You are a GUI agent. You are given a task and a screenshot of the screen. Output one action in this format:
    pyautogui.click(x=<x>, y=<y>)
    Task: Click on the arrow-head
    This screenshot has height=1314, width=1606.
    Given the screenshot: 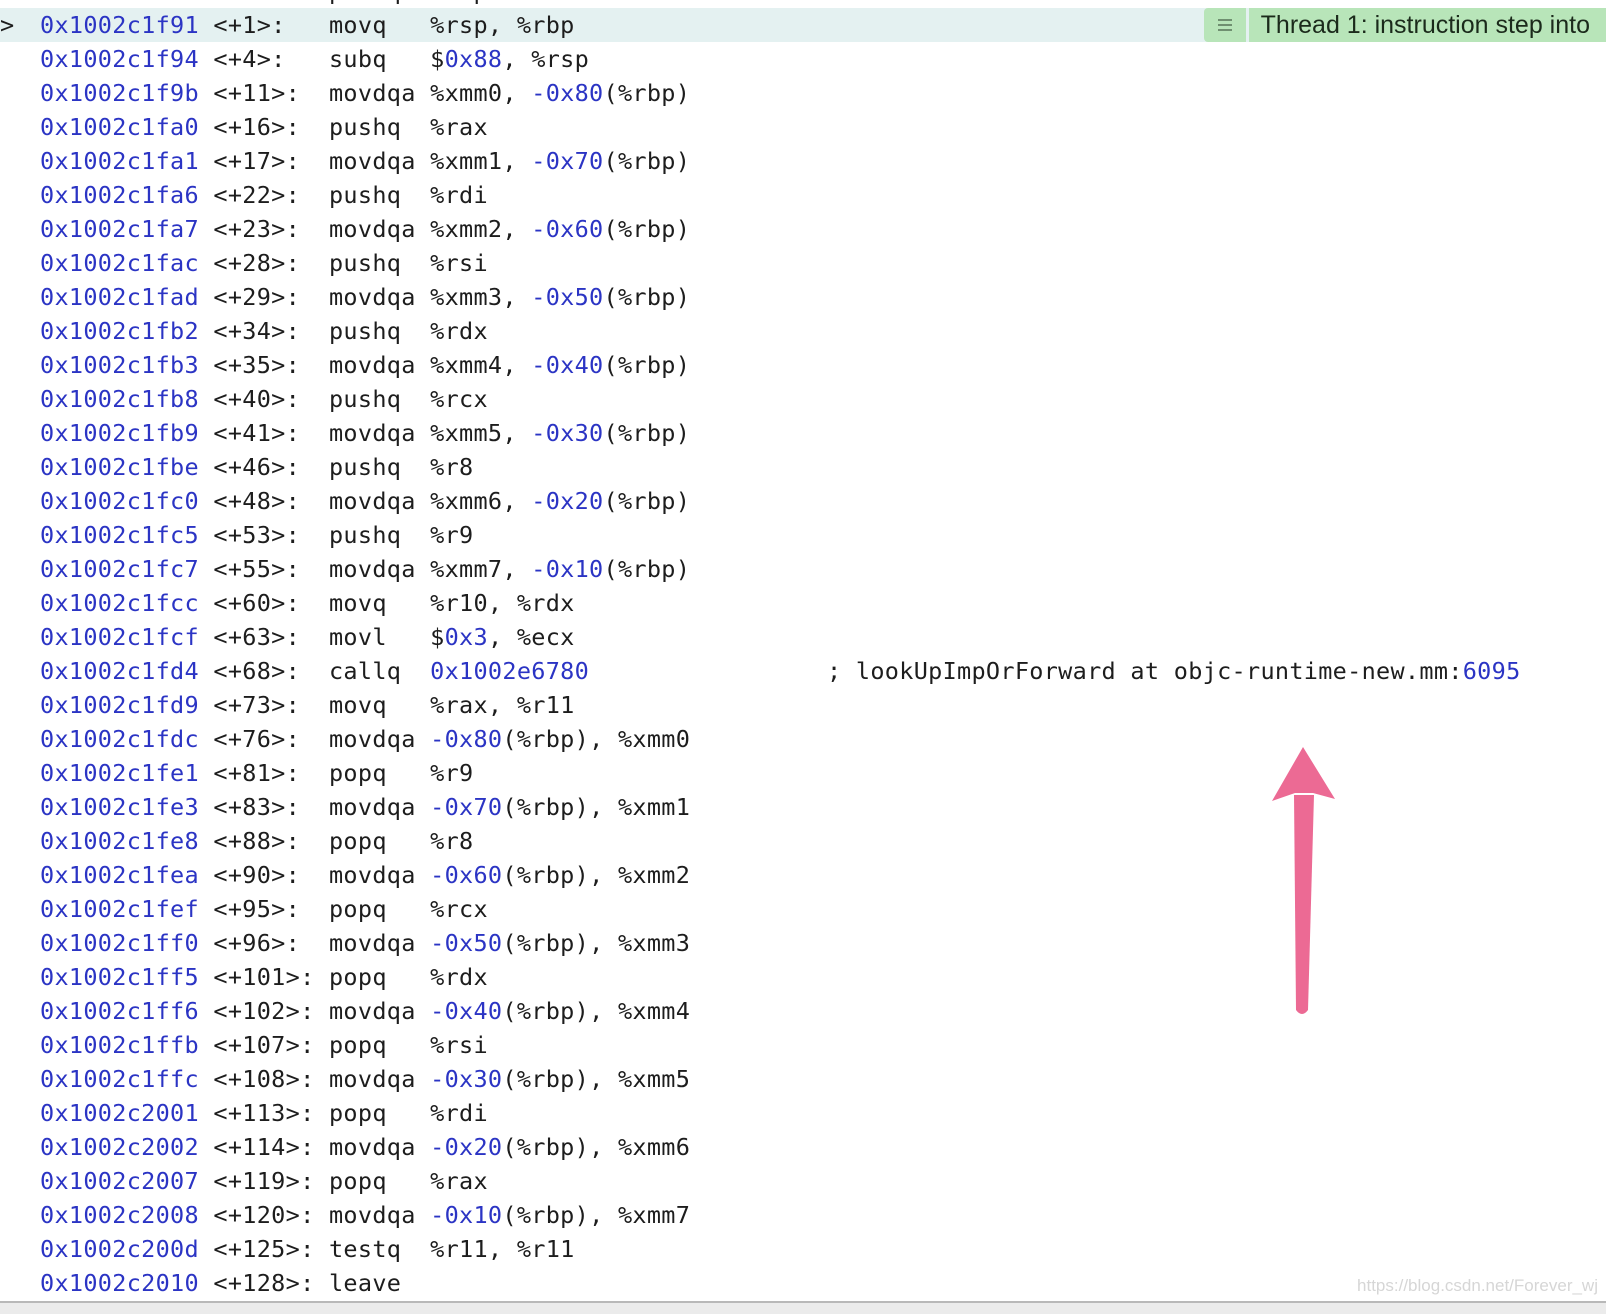 What is the action you would take?
    pyautogui.click(x=1303, y=774)
    